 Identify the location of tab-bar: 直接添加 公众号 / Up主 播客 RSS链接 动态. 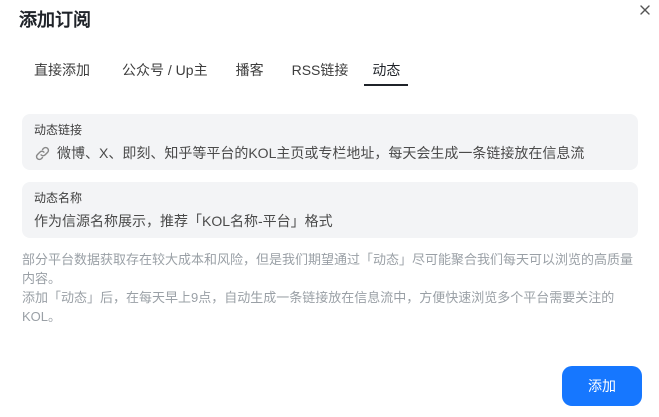
(215, 74).